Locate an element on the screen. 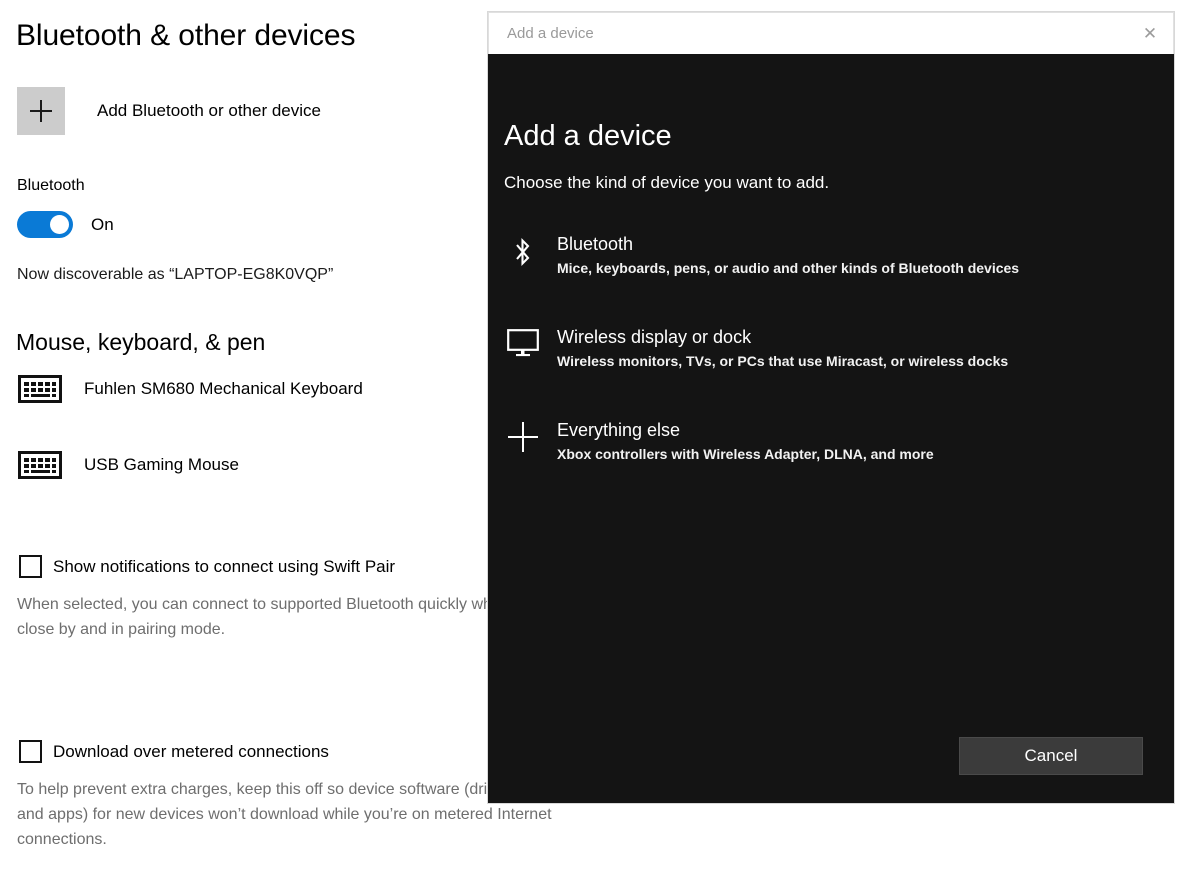 The image size is (1178, 892). bluetooth-glyph is located at coordinates (523, 252).